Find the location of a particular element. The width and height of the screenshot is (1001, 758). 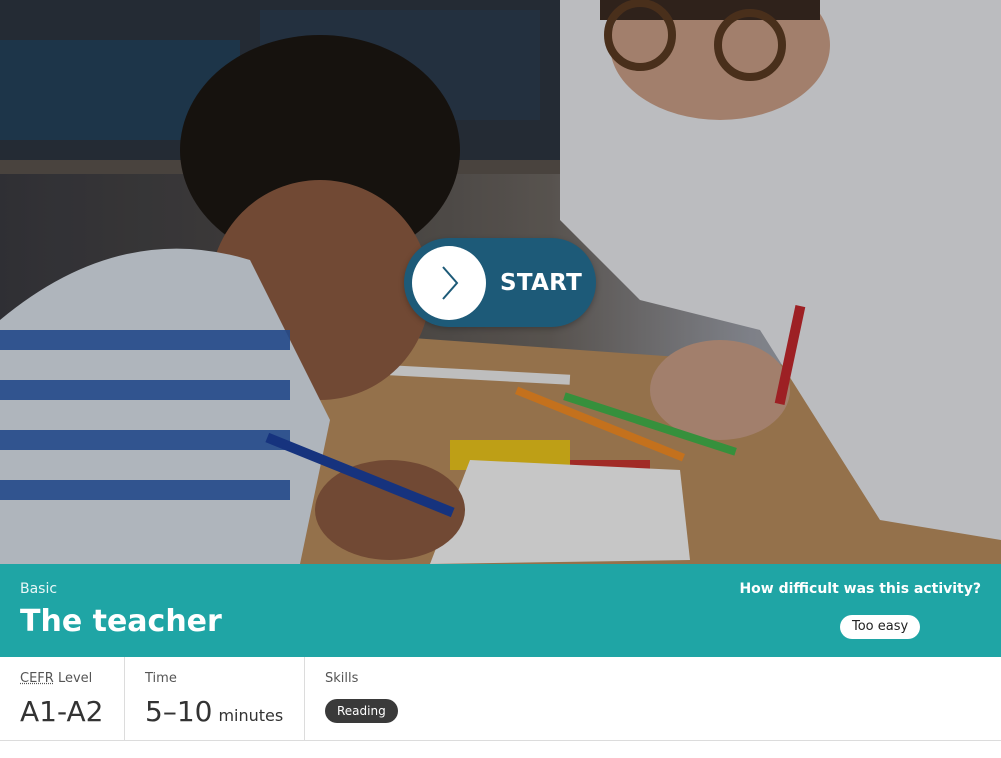

time-unit: minutes is located at coordinates (251, 715).